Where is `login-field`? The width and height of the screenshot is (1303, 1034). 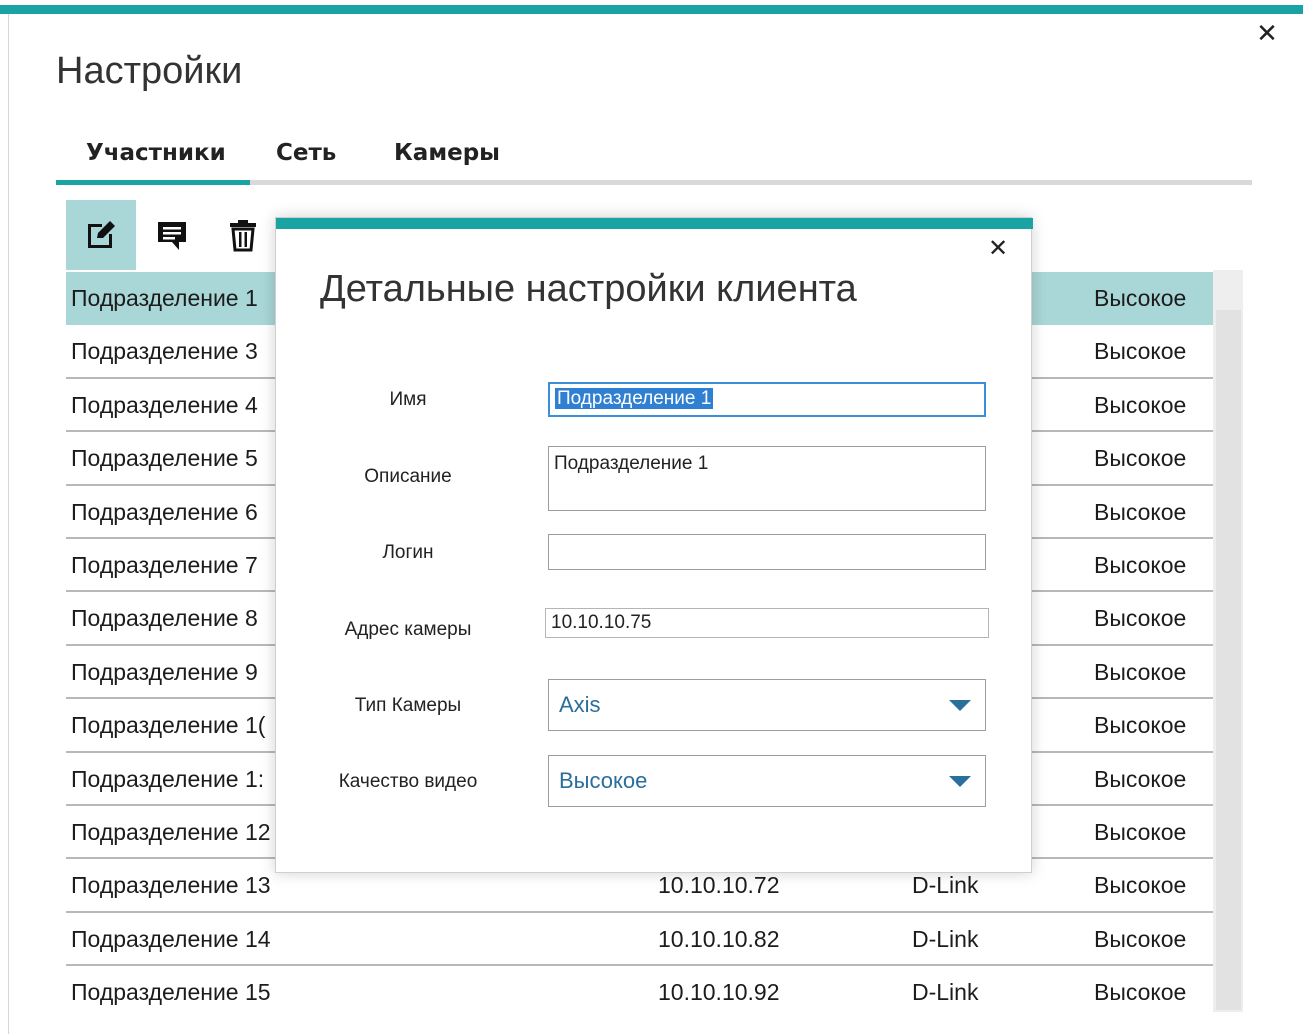
login-field is located at coordinates (767, 552).